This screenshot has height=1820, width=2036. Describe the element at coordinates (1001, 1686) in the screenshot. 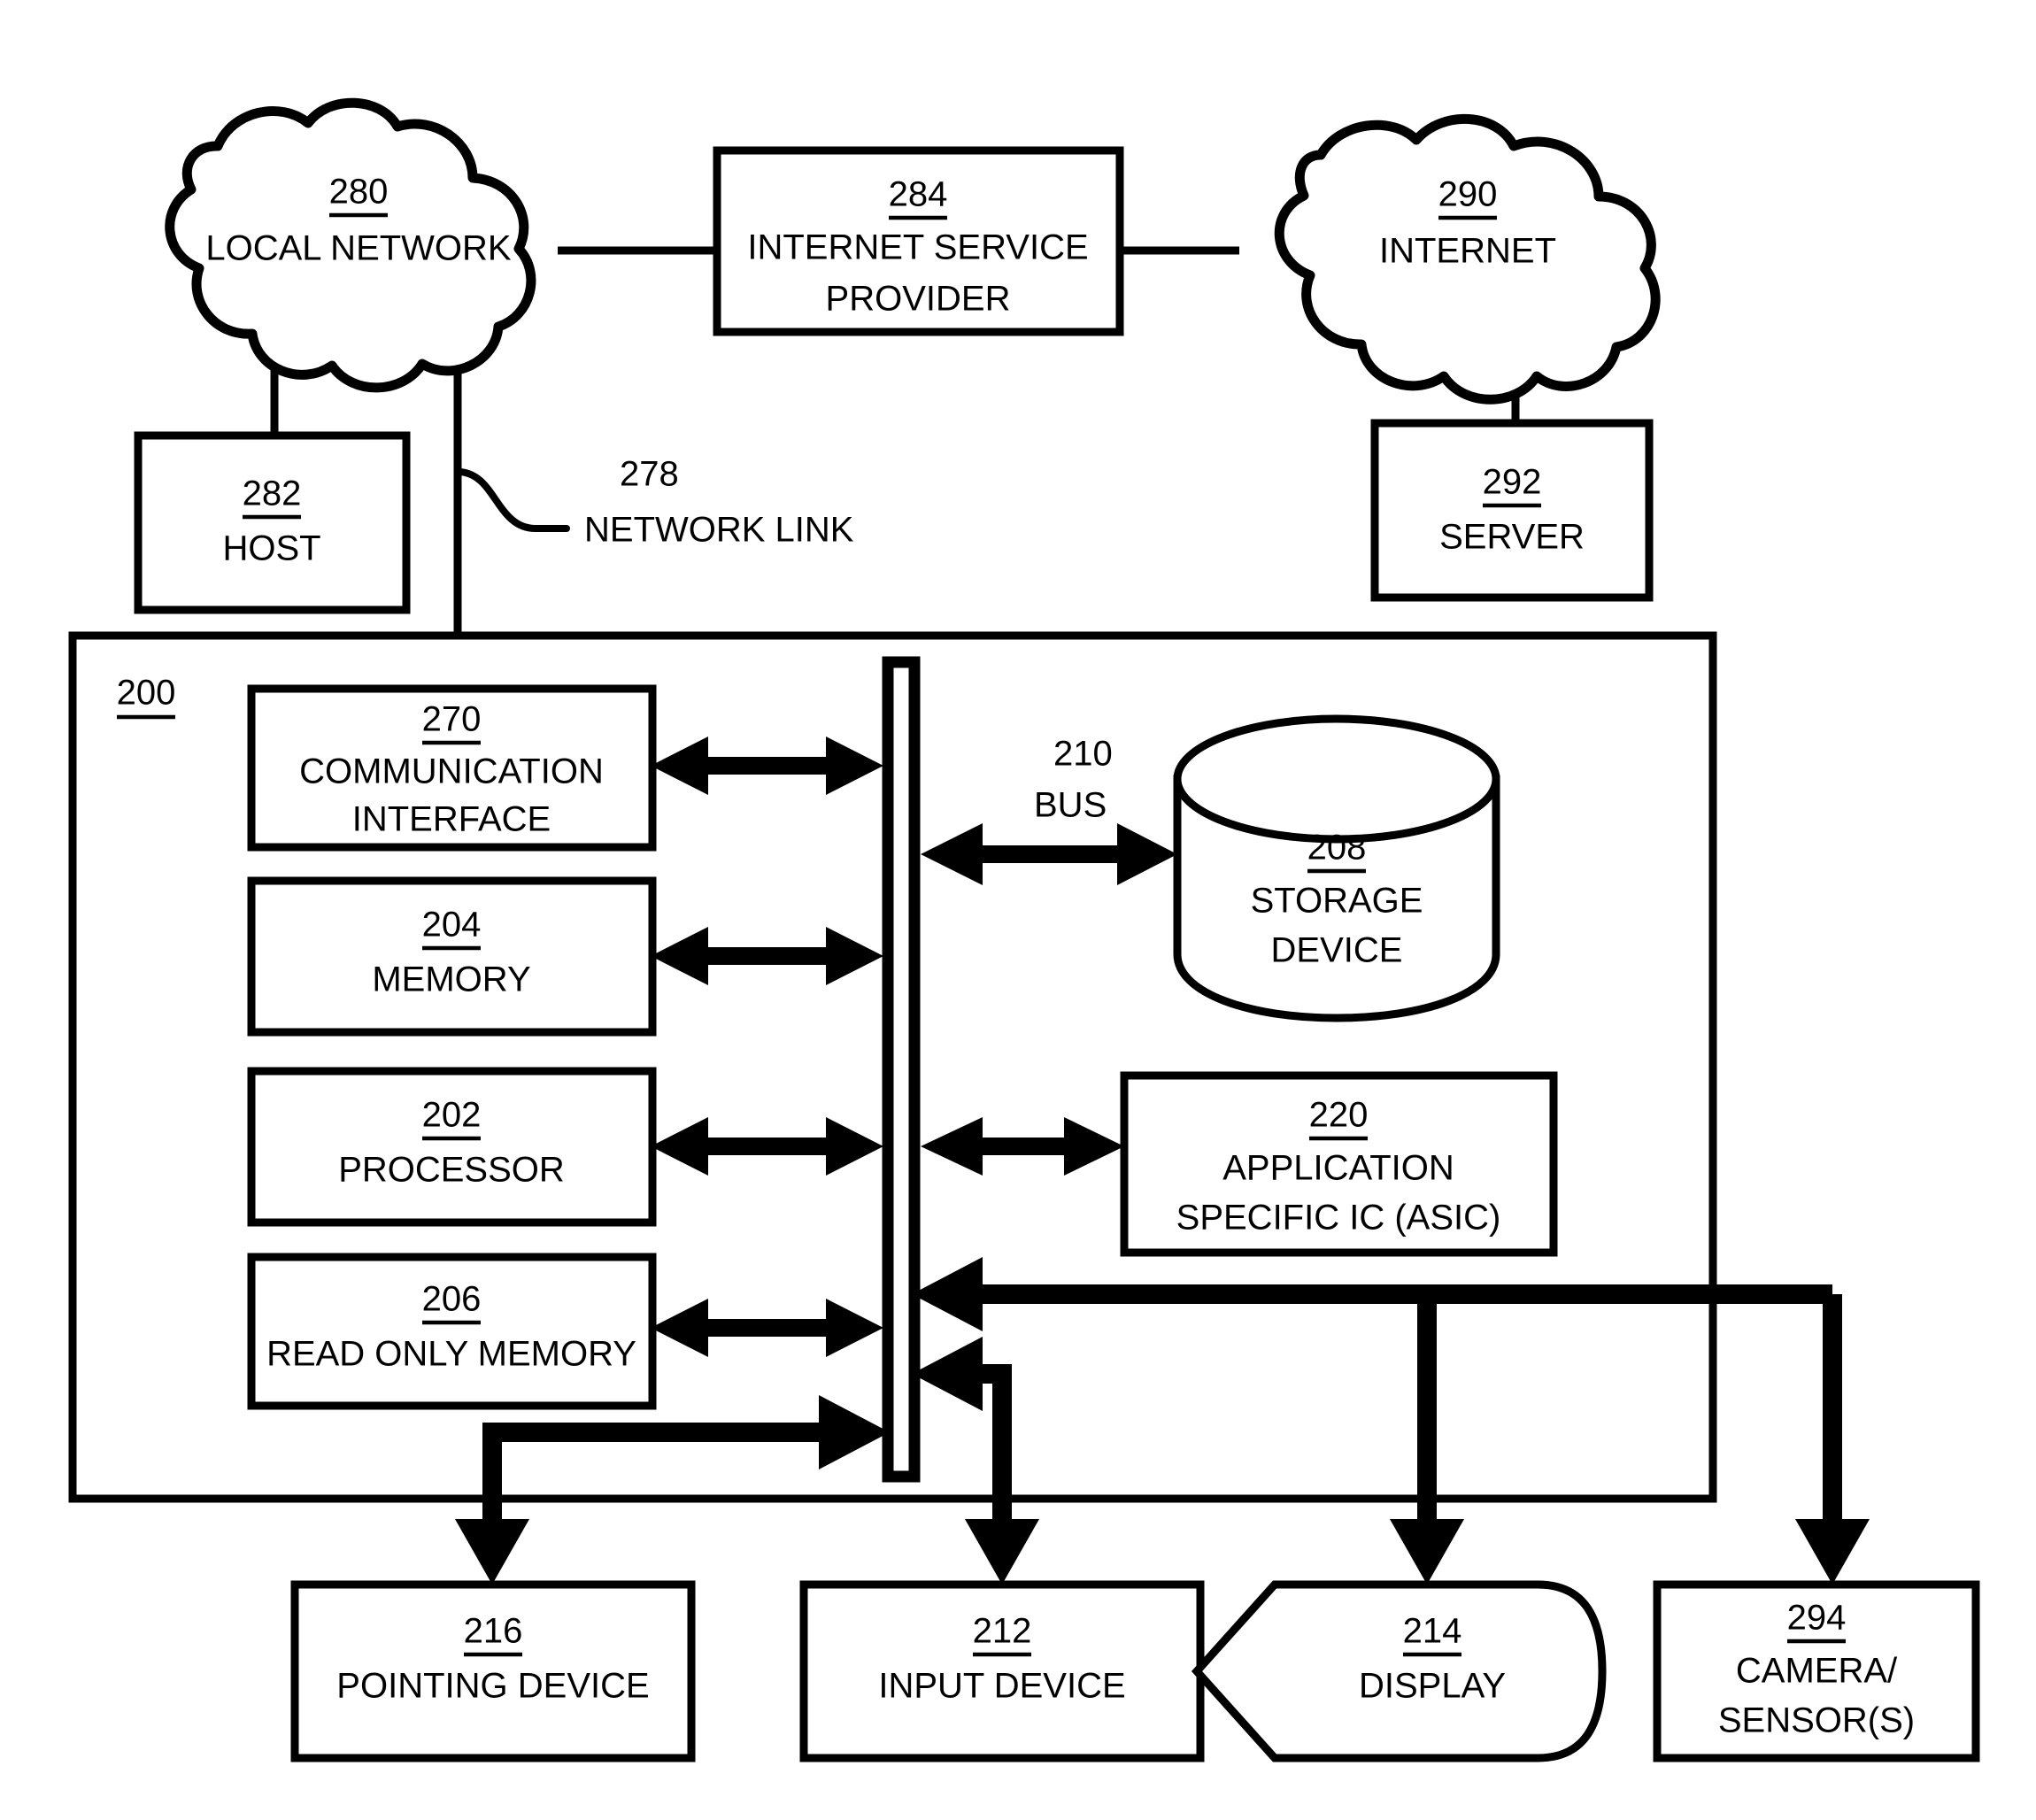

I see `input-device-label: INPUT DEVICE` at that location.